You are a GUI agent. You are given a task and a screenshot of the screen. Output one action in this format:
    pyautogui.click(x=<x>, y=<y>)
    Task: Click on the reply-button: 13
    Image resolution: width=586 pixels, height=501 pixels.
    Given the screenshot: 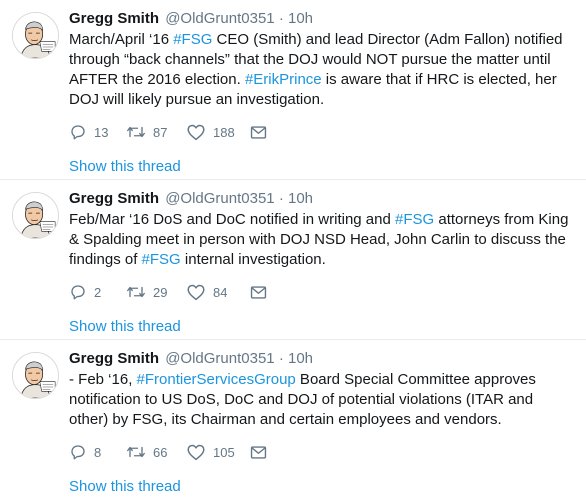 What is the action you would take?
    pyautogui.click(x=97, y=132)
    